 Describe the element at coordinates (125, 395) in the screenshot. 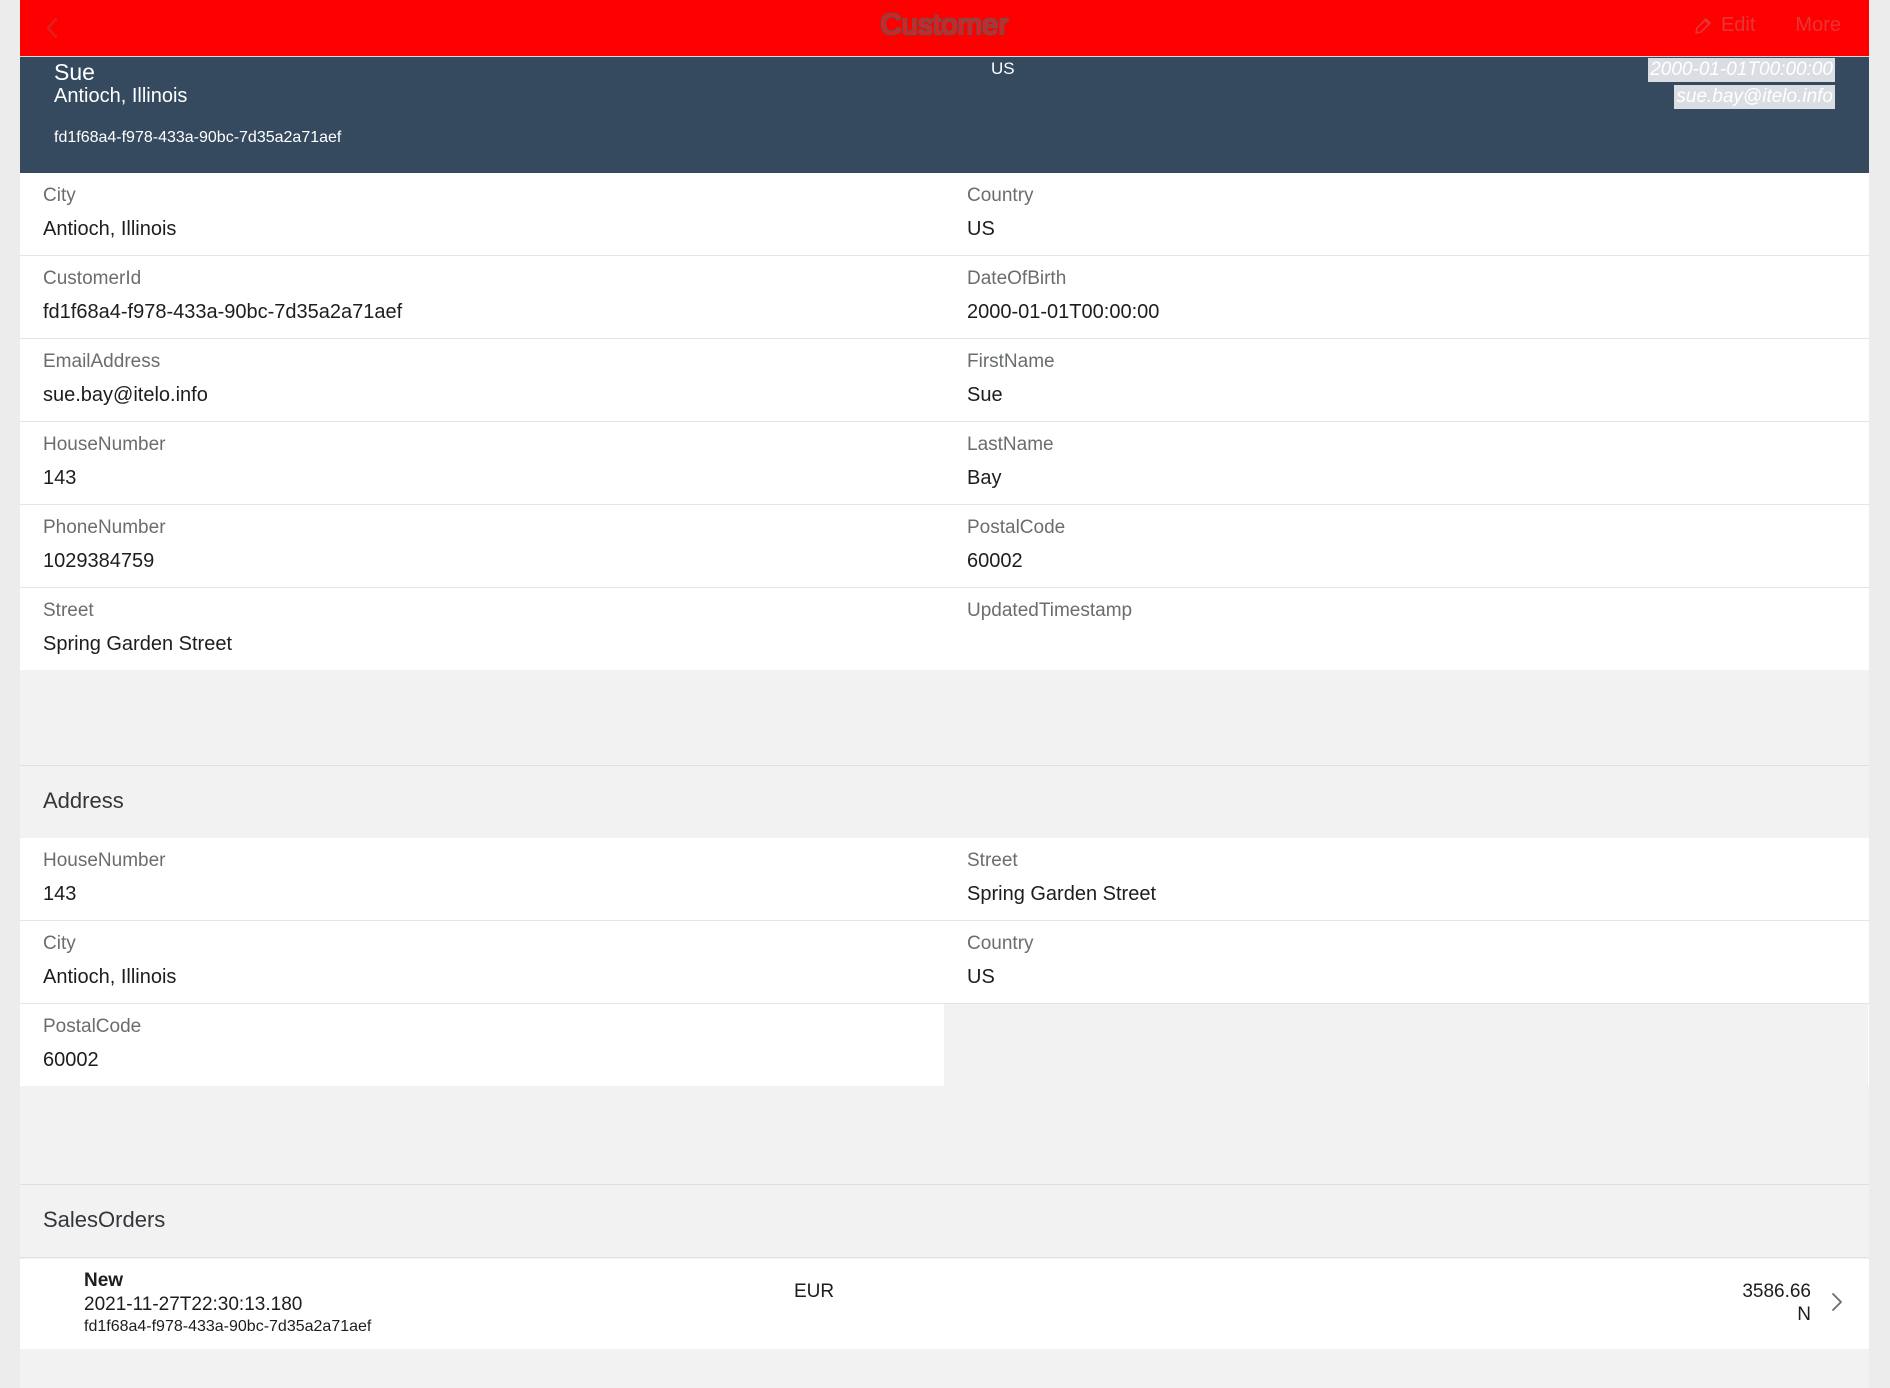

I see `kv-value: sue.bay@itelo.info` at that location.